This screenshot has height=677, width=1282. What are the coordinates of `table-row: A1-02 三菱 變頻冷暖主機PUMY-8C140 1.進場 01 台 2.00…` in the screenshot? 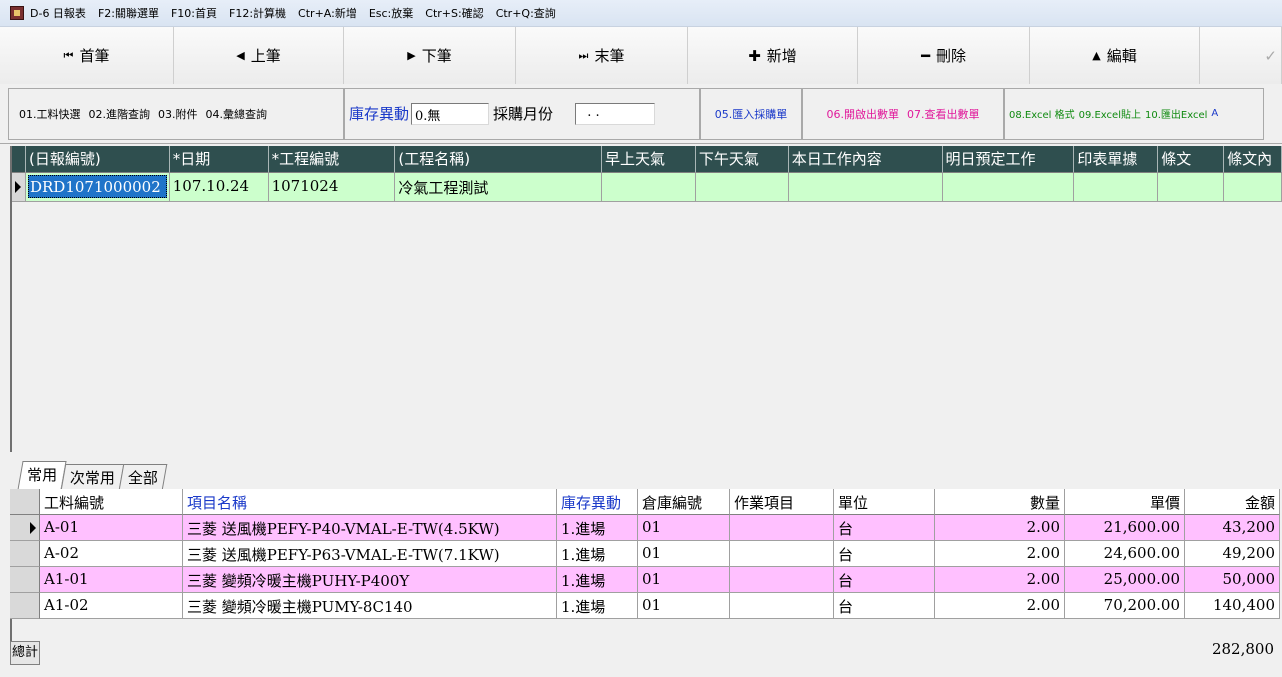 It's located at (646, 606).